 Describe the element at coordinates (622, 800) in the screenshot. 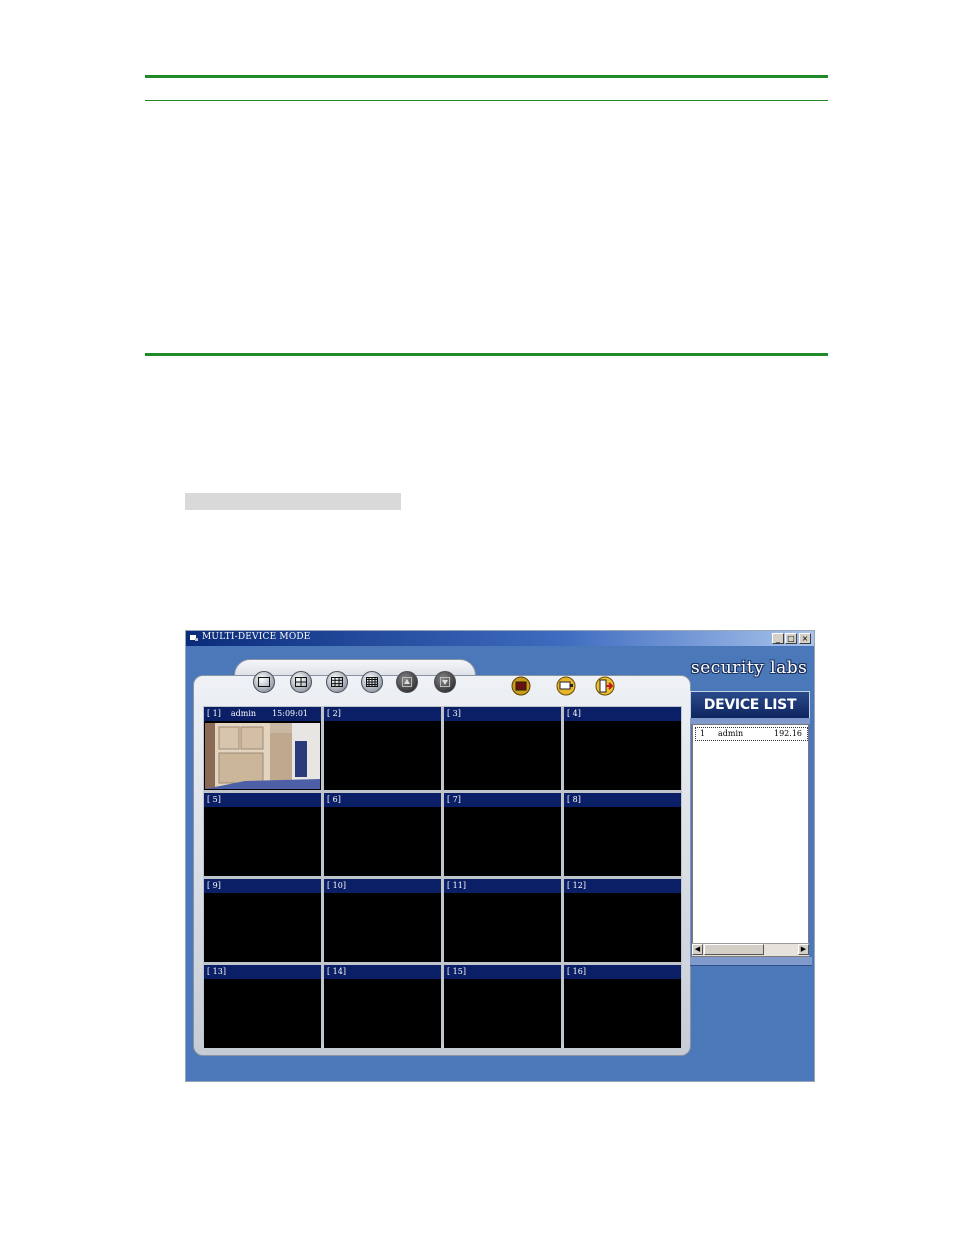

I see `channel-header: [ 8]` at that location.